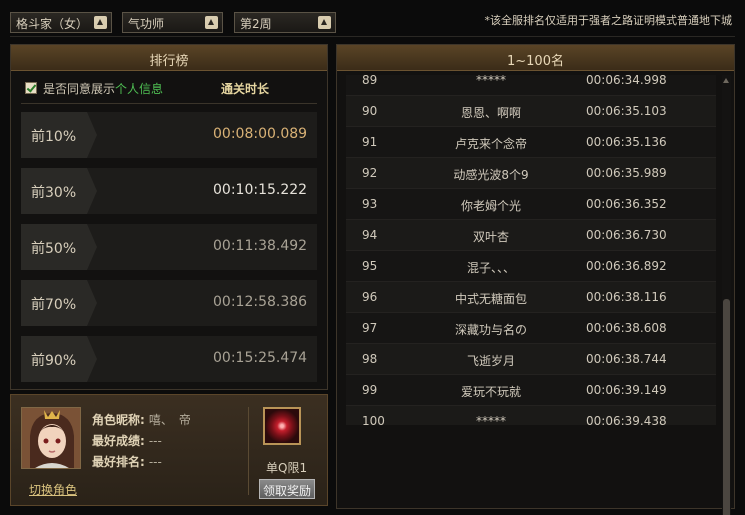 This screenshot has height=515, width=745. What do you see at coordinates (155, 462) in the screenshot?
I see `best-rank-value: ---` at bounding box center [155, 462].